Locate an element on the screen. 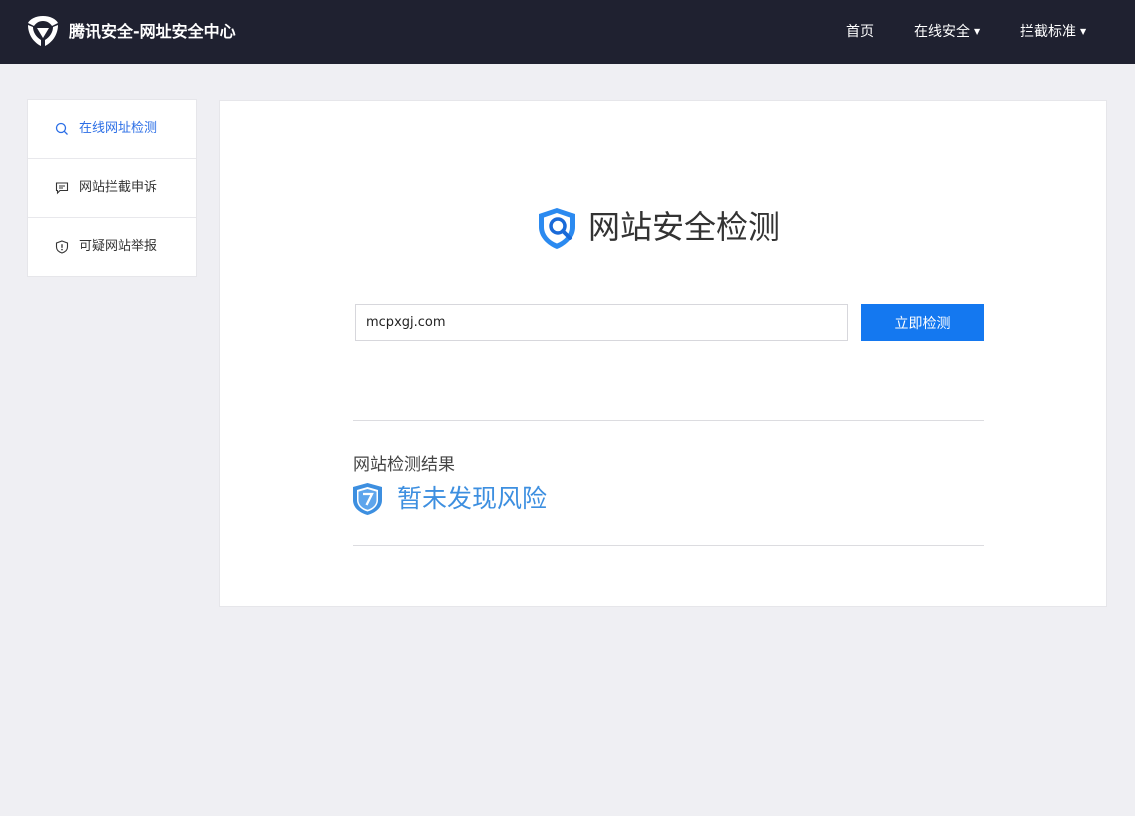 The height and width of the screenshot is (816, 1135). nav-block-standard-label: 拦截标准 is located at coordinates (1048, 32).